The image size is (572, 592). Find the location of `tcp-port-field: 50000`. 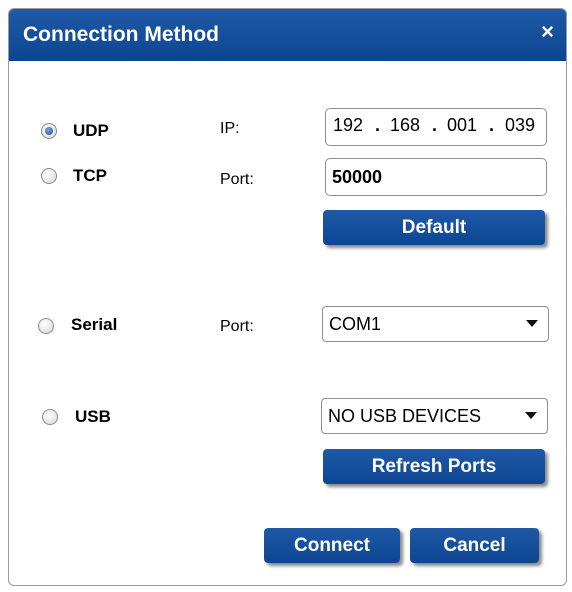

tcp-port-field: 50000 is located at coordinates (436, 177).